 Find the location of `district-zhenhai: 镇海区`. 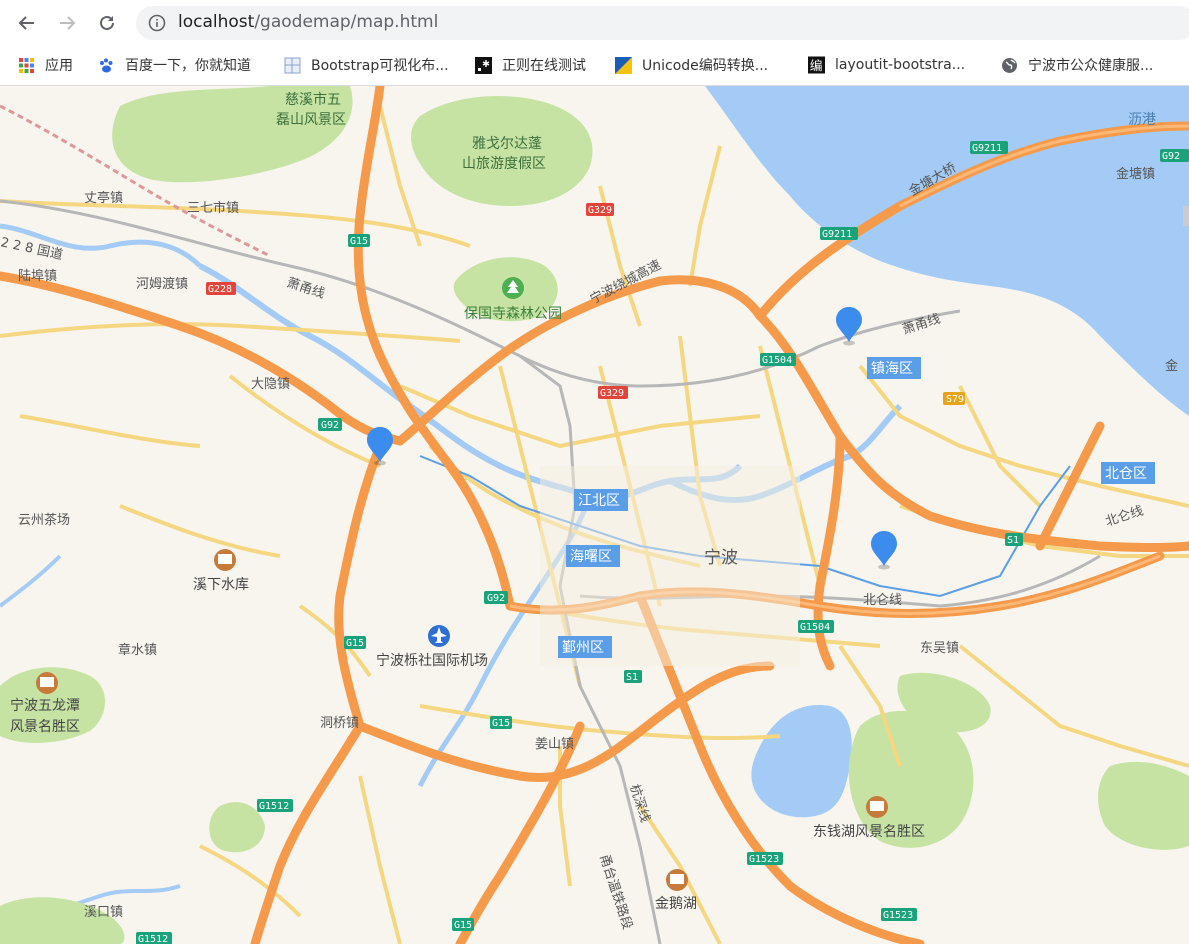

district-zhenhai: 镇海区 is located at coordinates (894, 368).